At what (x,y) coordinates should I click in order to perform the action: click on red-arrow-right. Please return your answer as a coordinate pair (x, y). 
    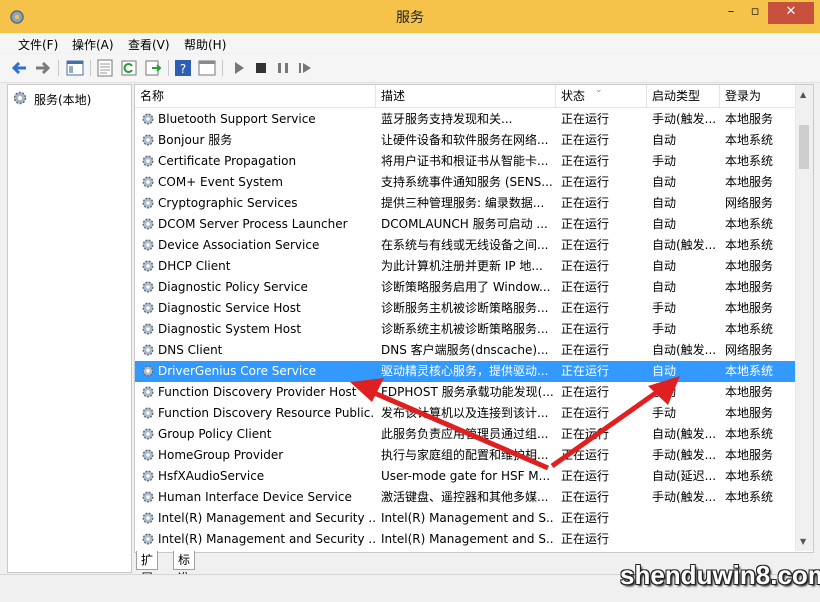
    Looking at the image, I should click on (615, 422).